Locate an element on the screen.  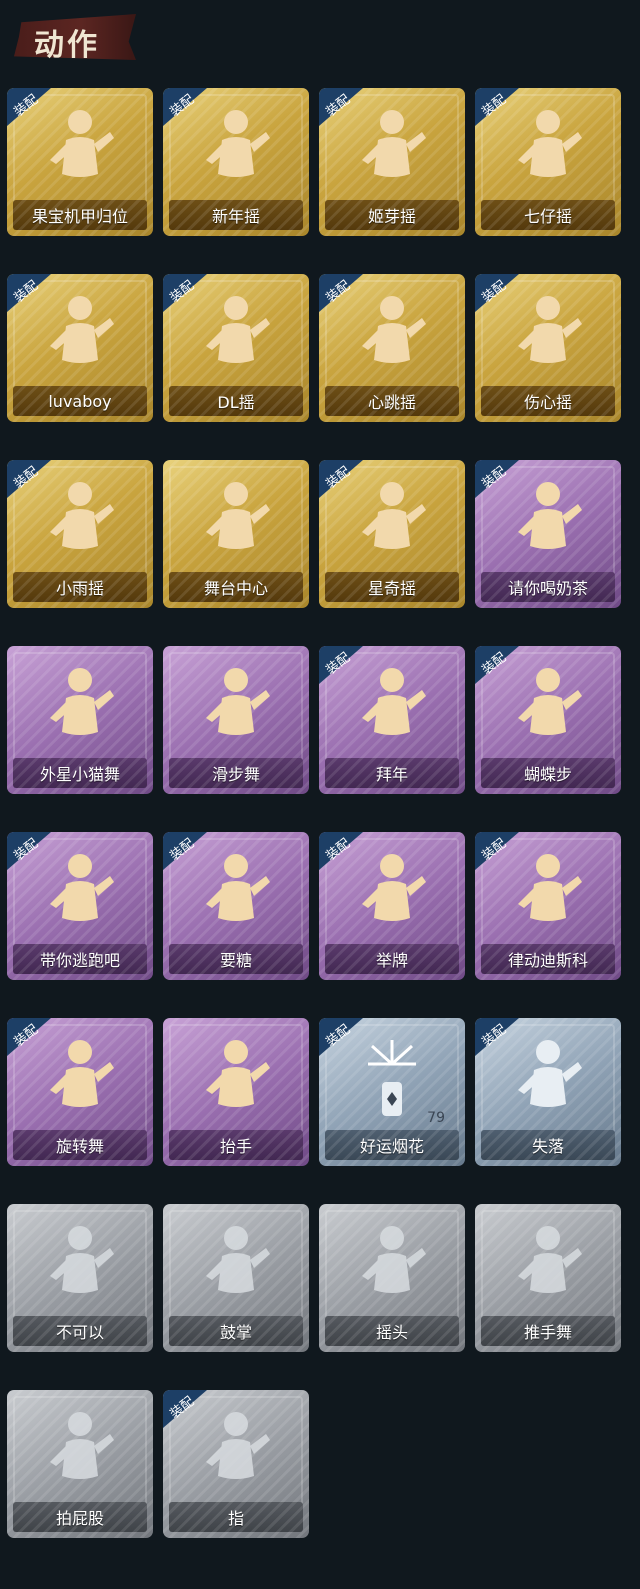
emote-card: 舞台中心 is located at coordinates (236, 534).